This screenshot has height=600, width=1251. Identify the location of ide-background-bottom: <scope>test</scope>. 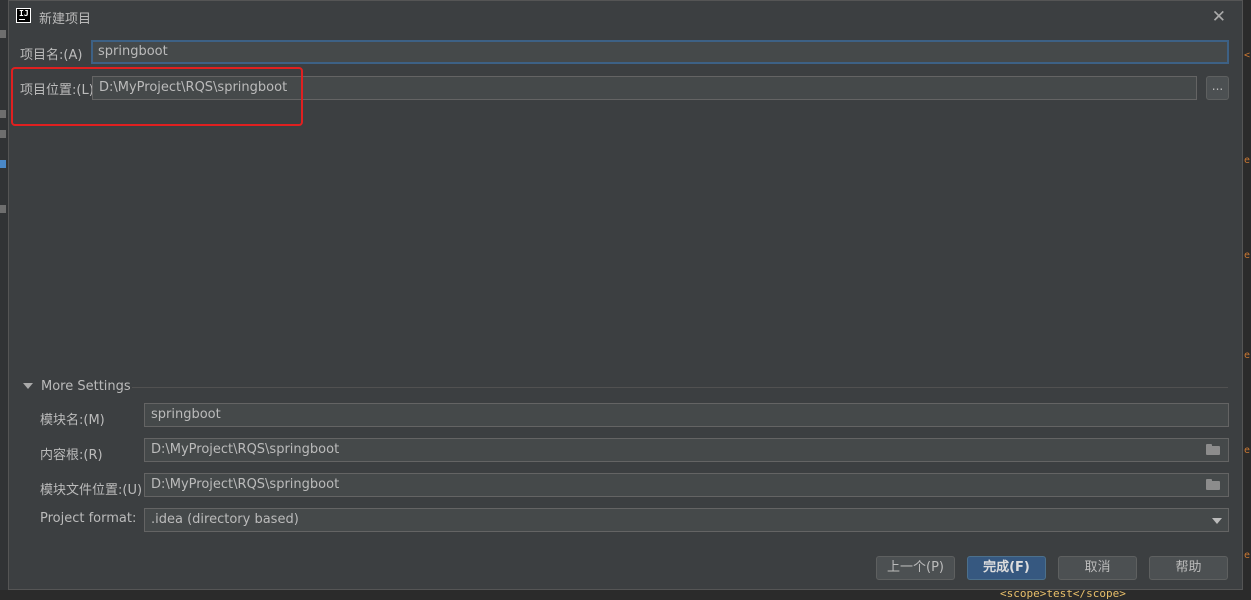
(625, 593).